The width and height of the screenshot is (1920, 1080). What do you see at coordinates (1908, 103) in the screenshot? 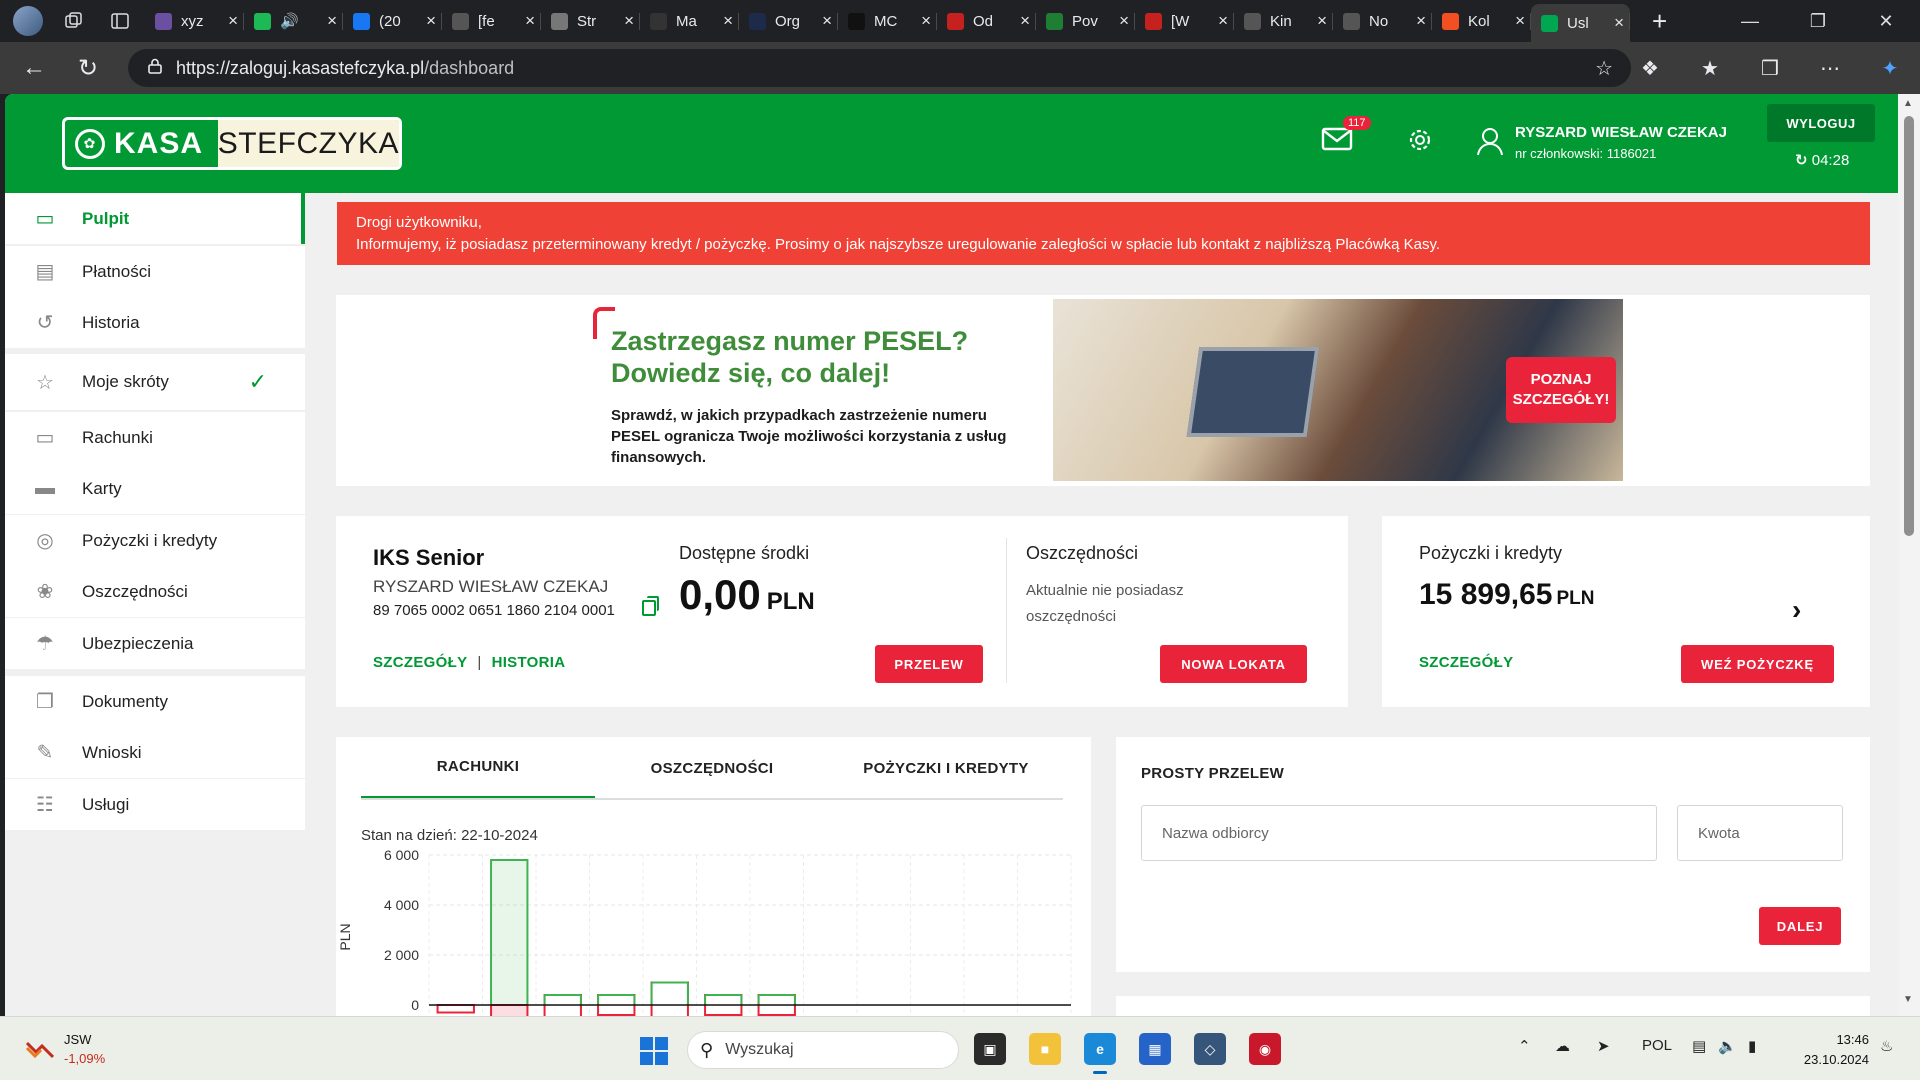
I see `scroll-up-arrow-icon: ▲` at bounding box center [1908, 103].